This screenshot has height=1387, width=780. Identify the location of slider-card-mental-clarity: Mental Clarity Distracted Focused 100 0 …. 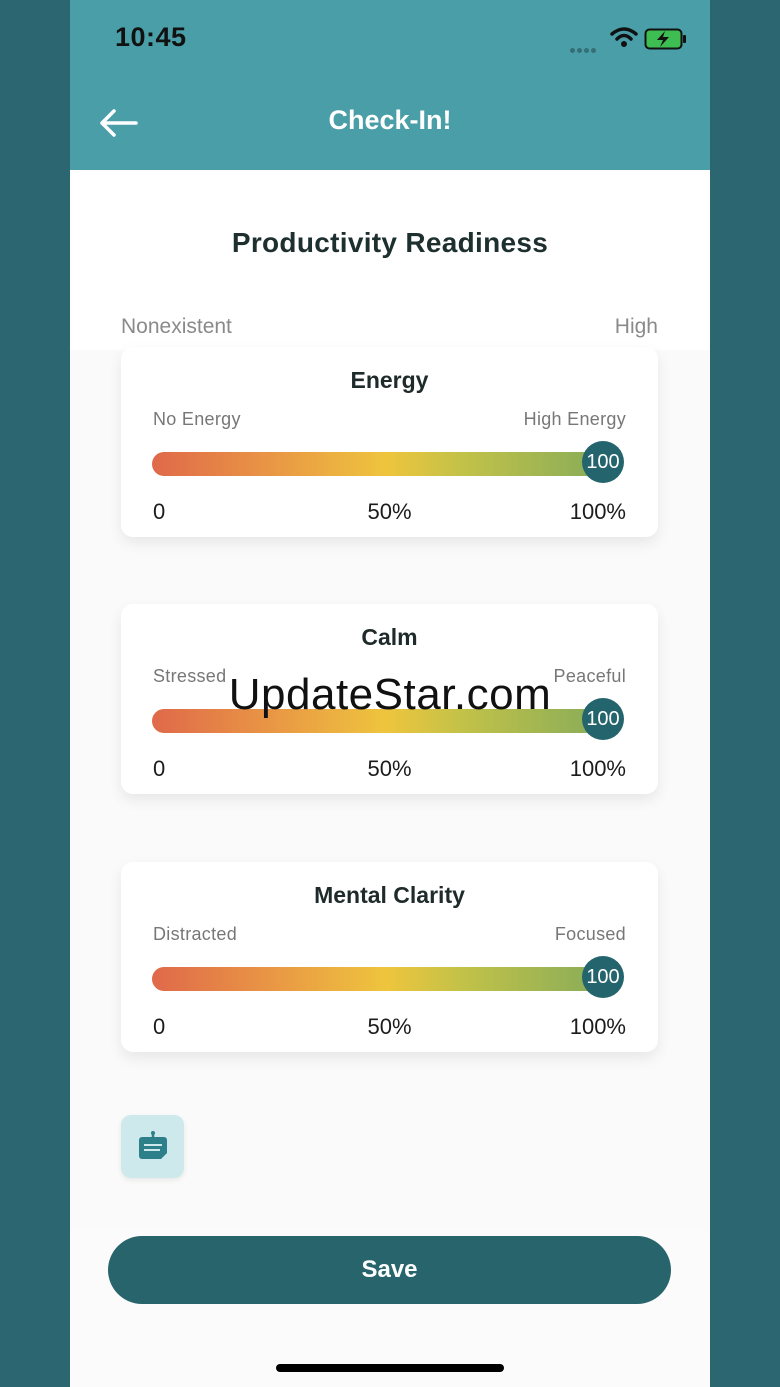
(389, 957).